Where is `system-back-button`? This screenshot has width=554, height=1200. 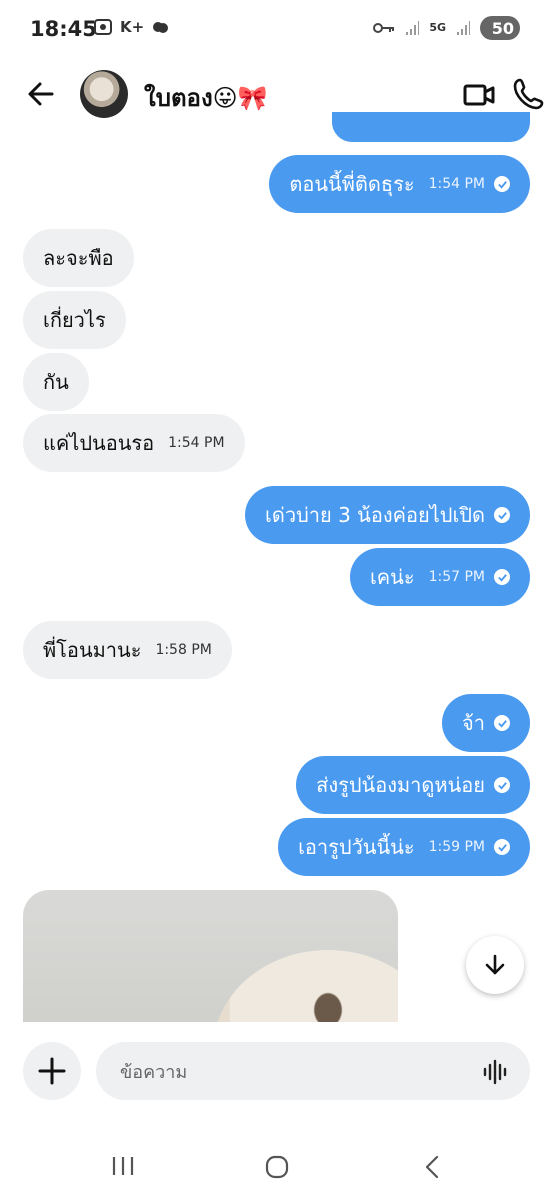 system-back-button is located at coordinates (432, 1167).